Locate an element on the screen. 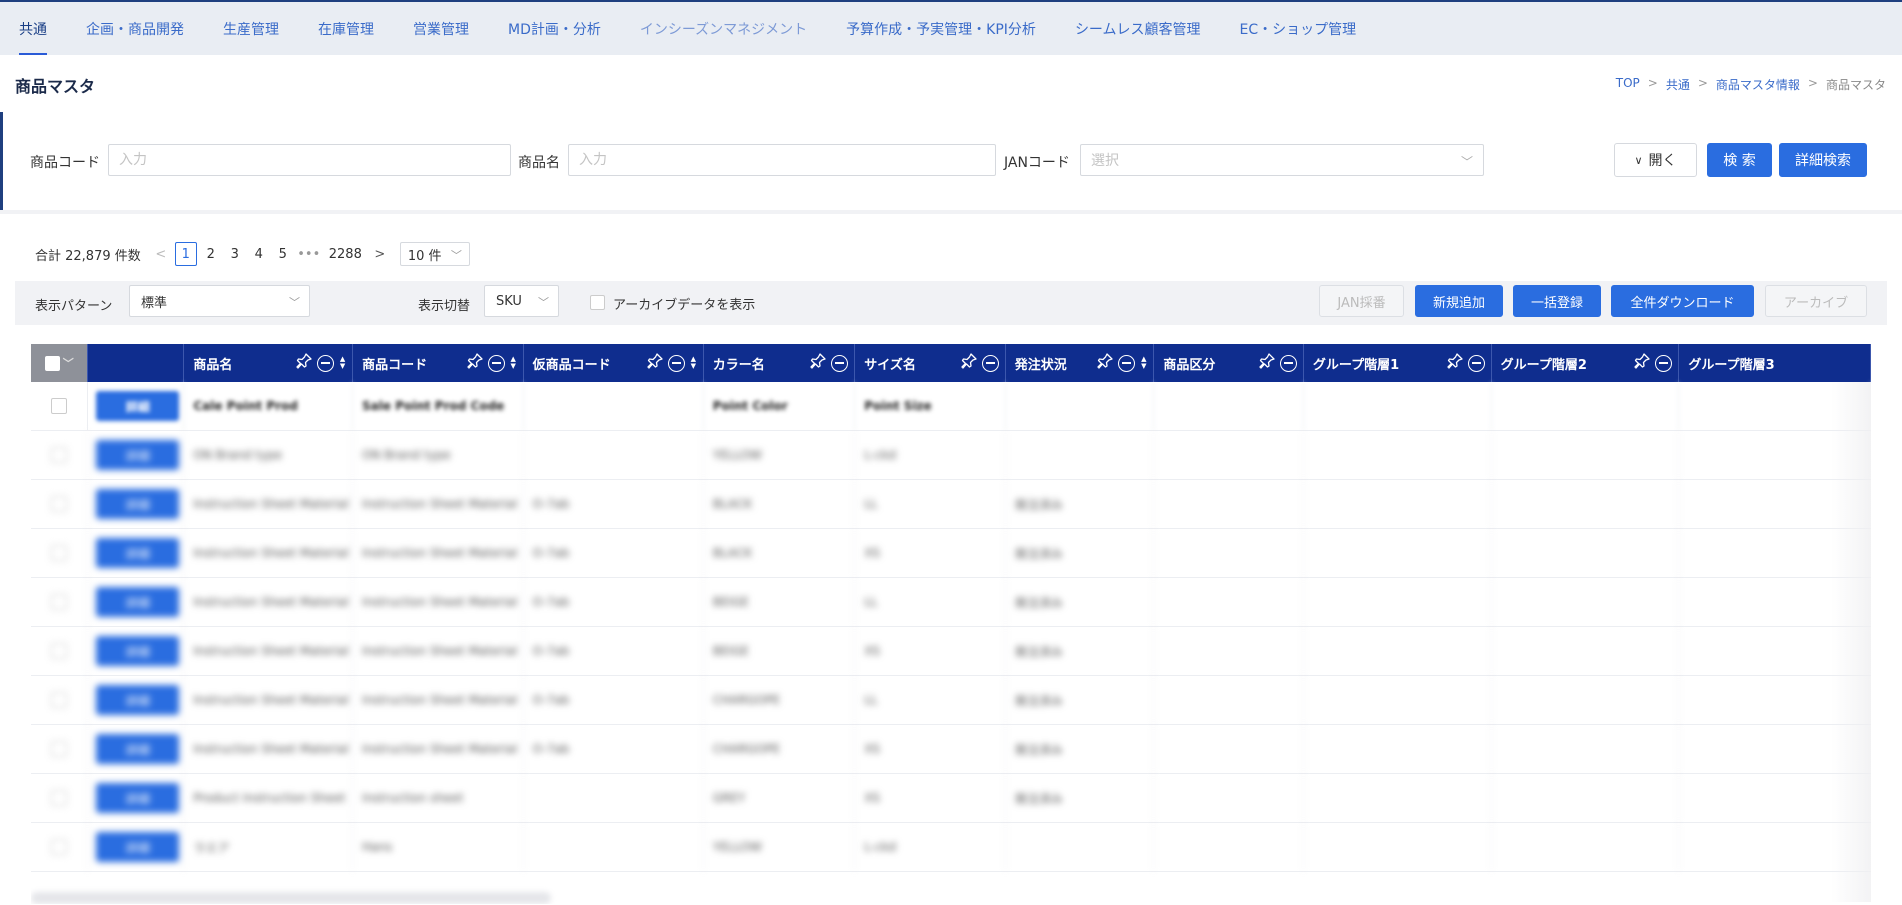  select-all-header: ﹀ is located at coordinates (60, 363).